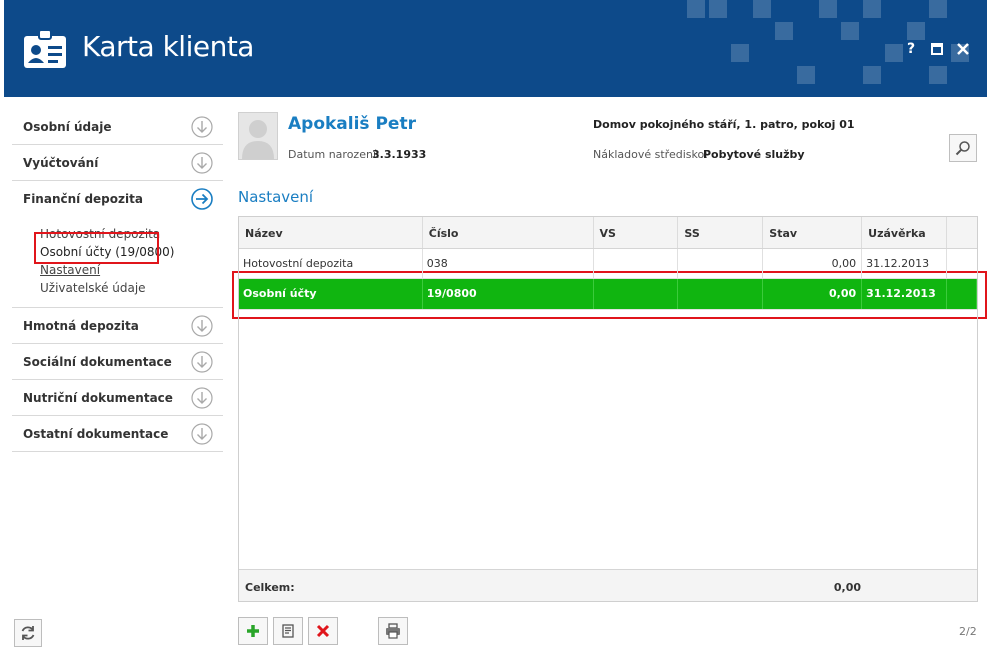  I want to click on page-indicator: 2/2, so click(968, 631).